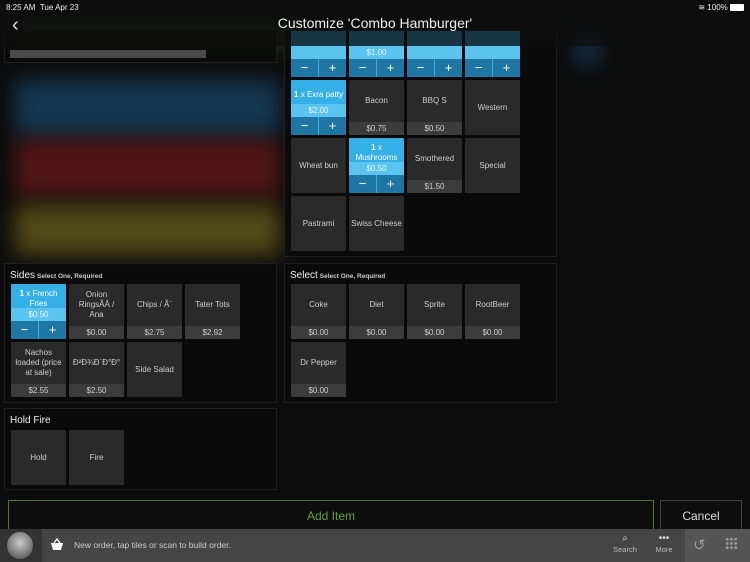 The width and height of the screenshot is (750, 562). I want to click on option-name-text: RootBeer, so click(492, 304).